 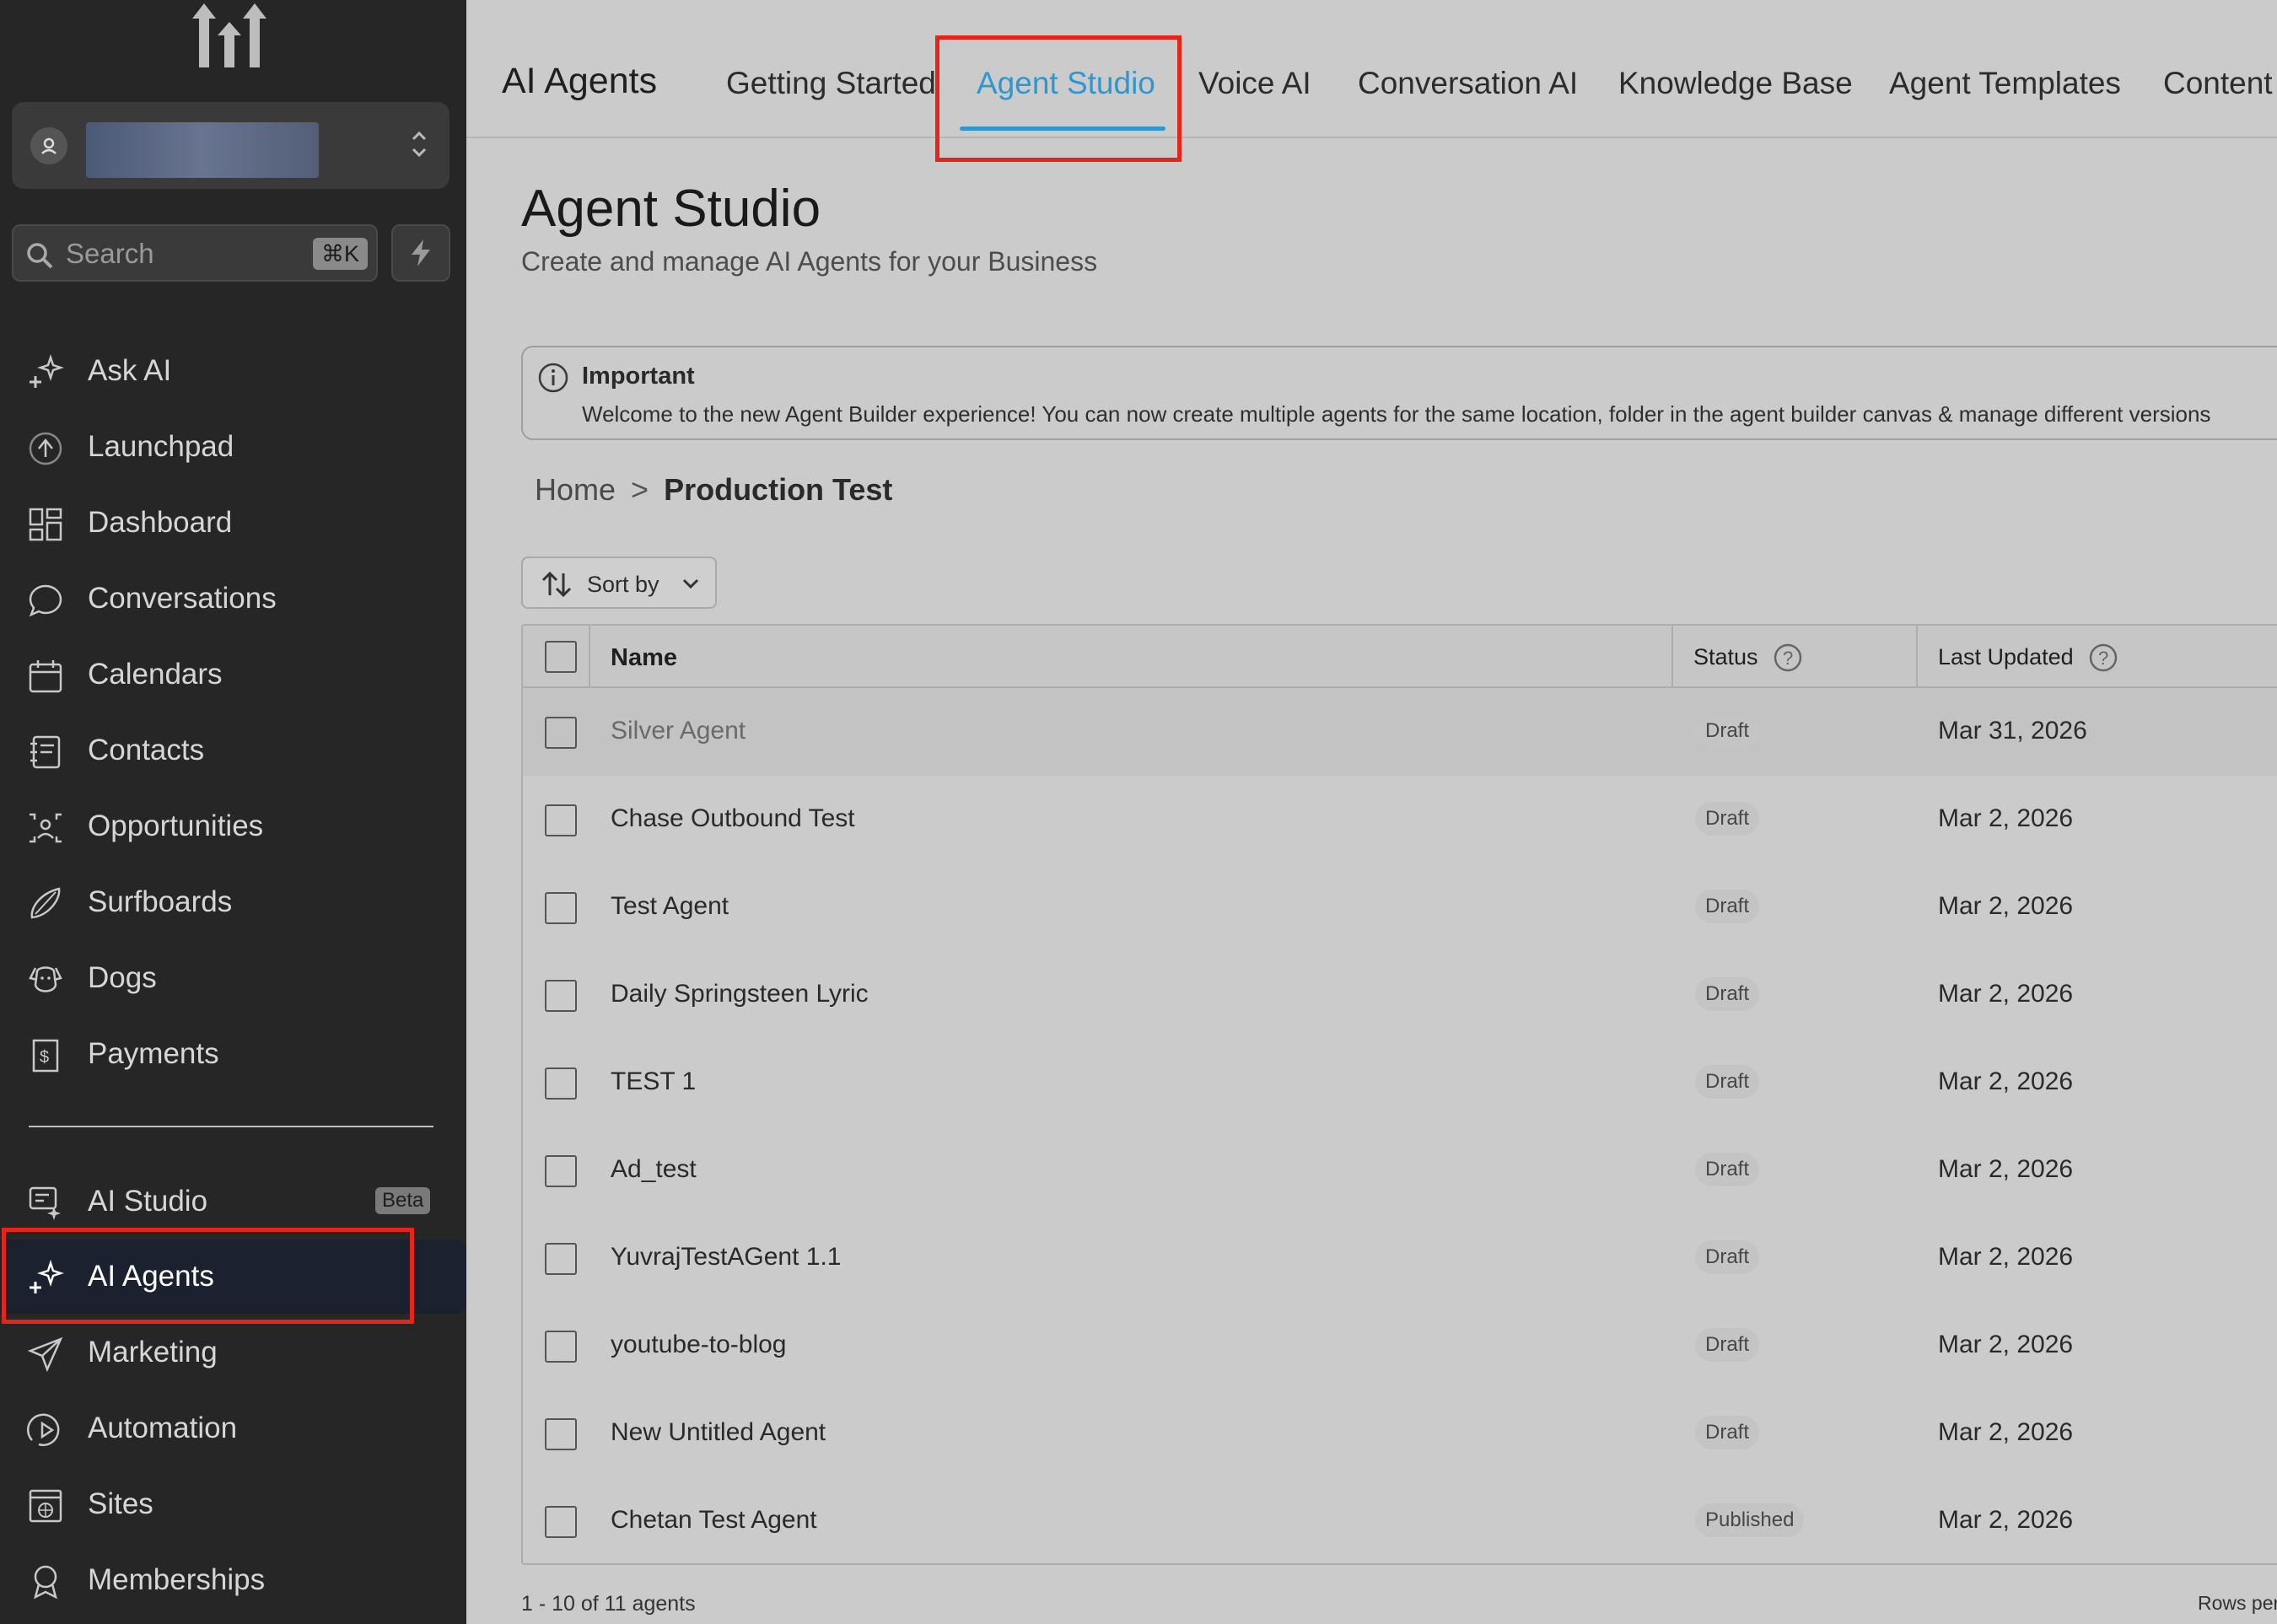 I want to click on search-icon, so click(x=40, y=256).